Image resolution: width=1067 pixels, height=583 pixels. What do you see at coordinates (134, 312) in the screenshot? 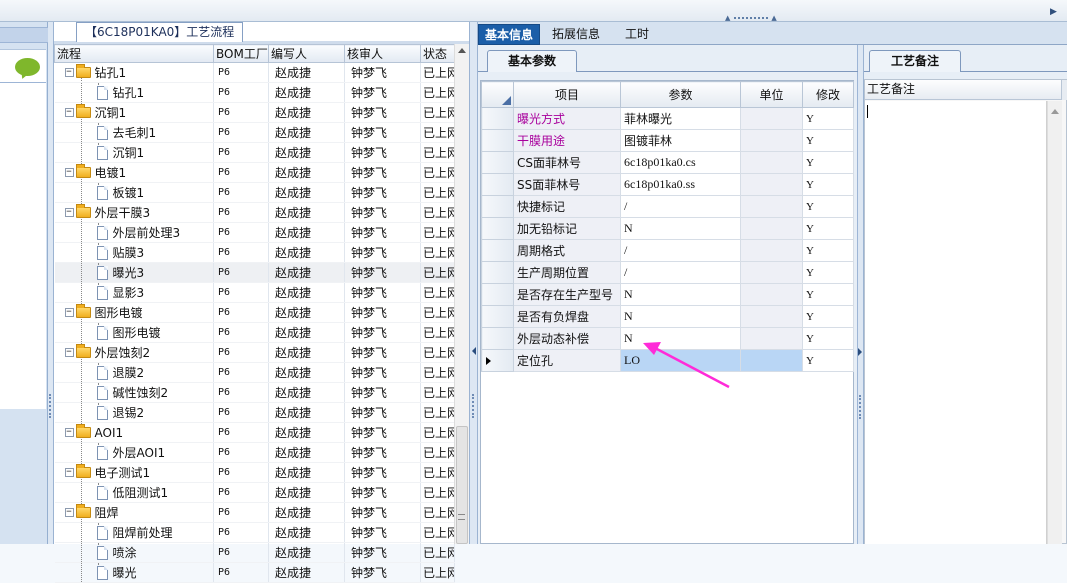
I see `tree-node: − 图形电镀` at bounding box center [134, 312].